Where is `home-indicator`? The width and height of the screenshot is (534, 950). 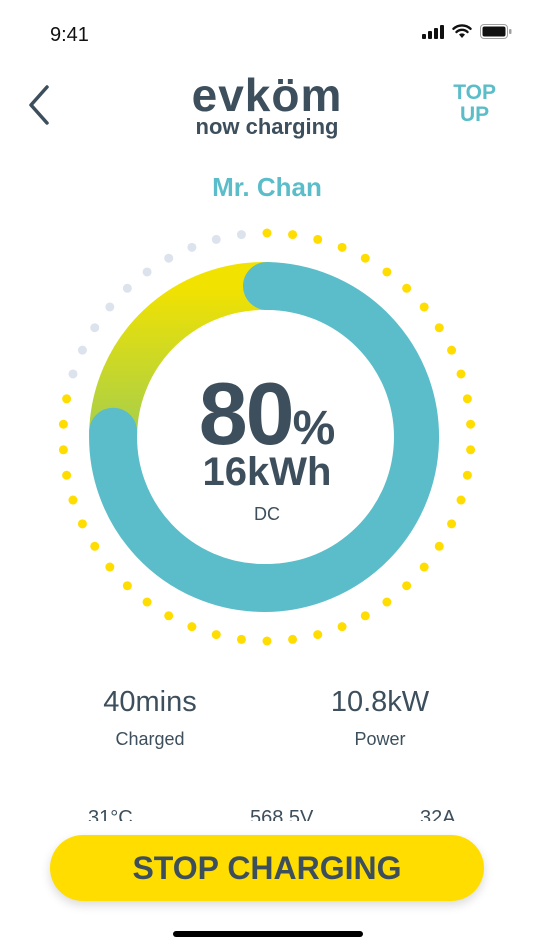
home-indicator is located at coordinates (268, 934).